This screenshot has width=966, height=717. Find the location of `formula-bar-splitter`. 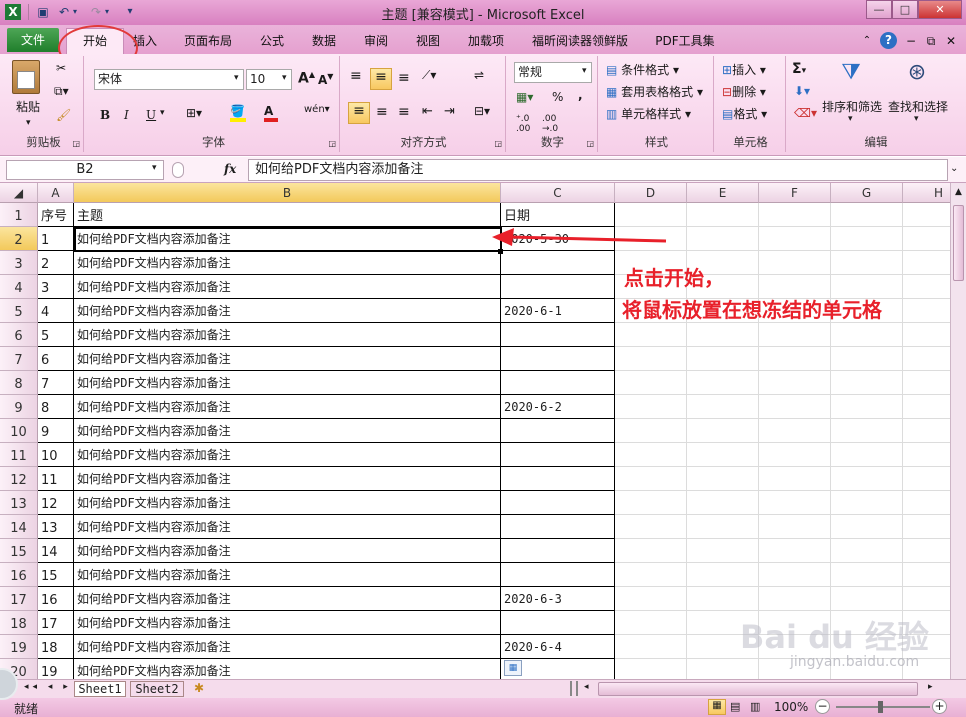

formula-bar-splitter is located at coordinates (178, 170).